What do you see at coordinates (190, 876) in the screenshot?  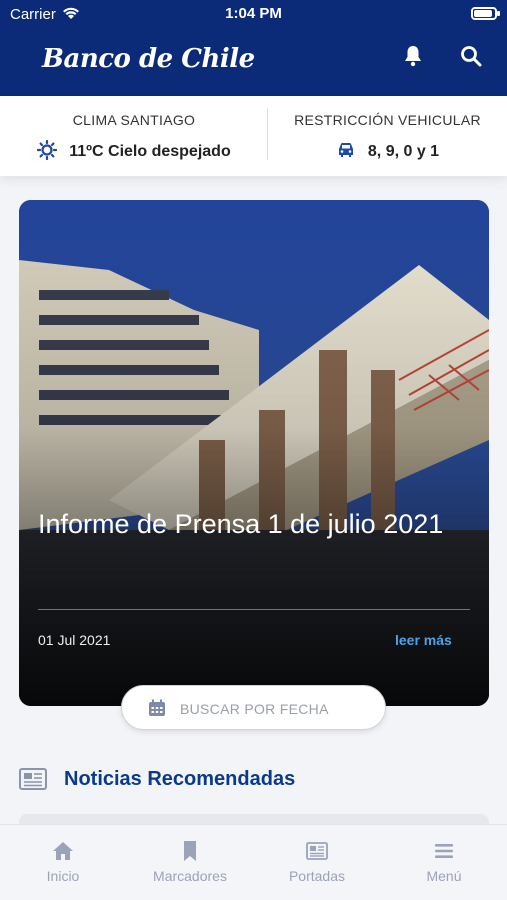 I see `tab-bookmarks-label: Marcadores` at bounding box center [190, 876].